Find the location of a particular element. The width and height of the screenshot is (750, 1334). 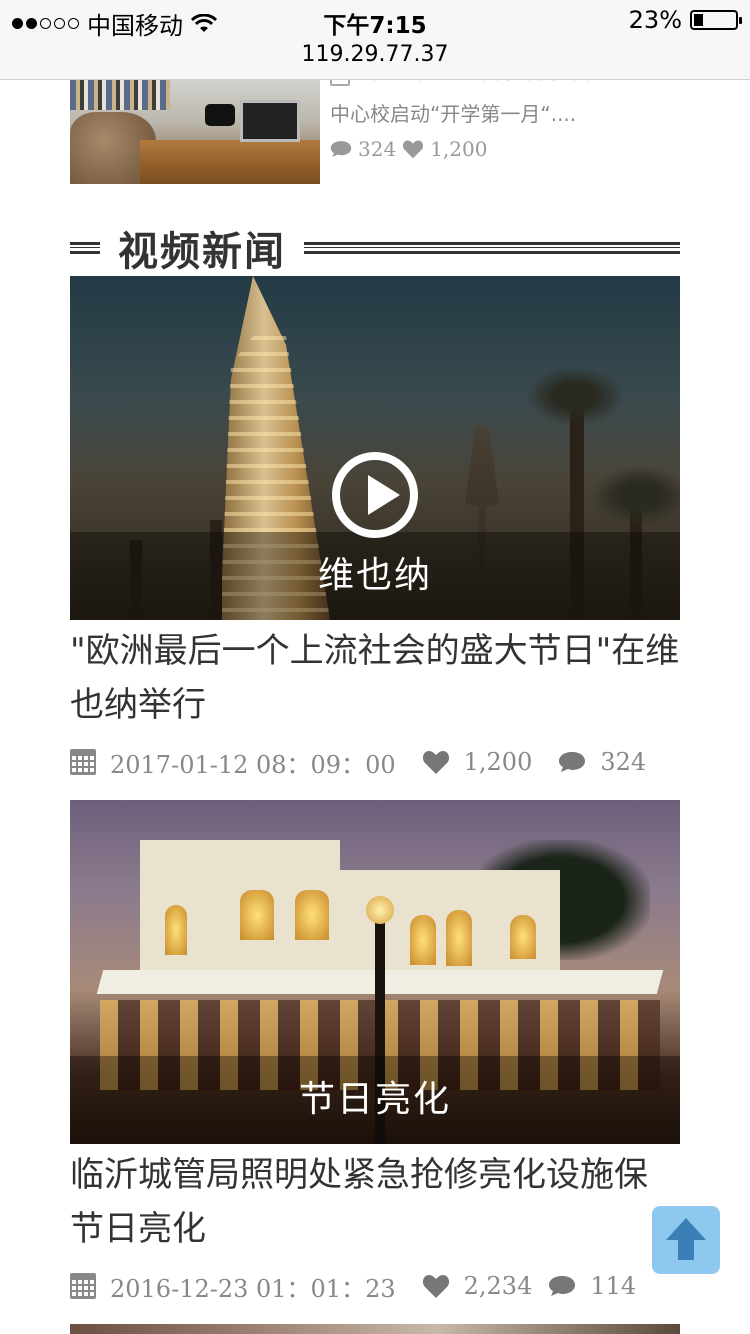

news-date: 2016-12-23 01：01：23 is located at coordinates (253, 1288).